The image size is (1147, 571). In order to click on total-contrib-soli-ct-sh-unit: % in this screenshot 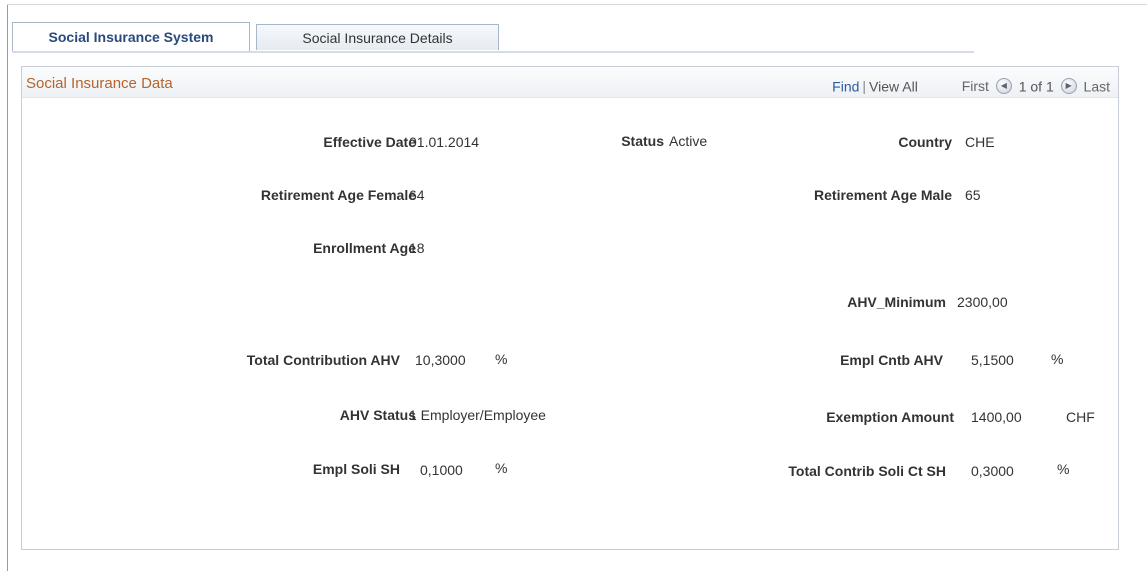, I will do `click(1063, 469)`.